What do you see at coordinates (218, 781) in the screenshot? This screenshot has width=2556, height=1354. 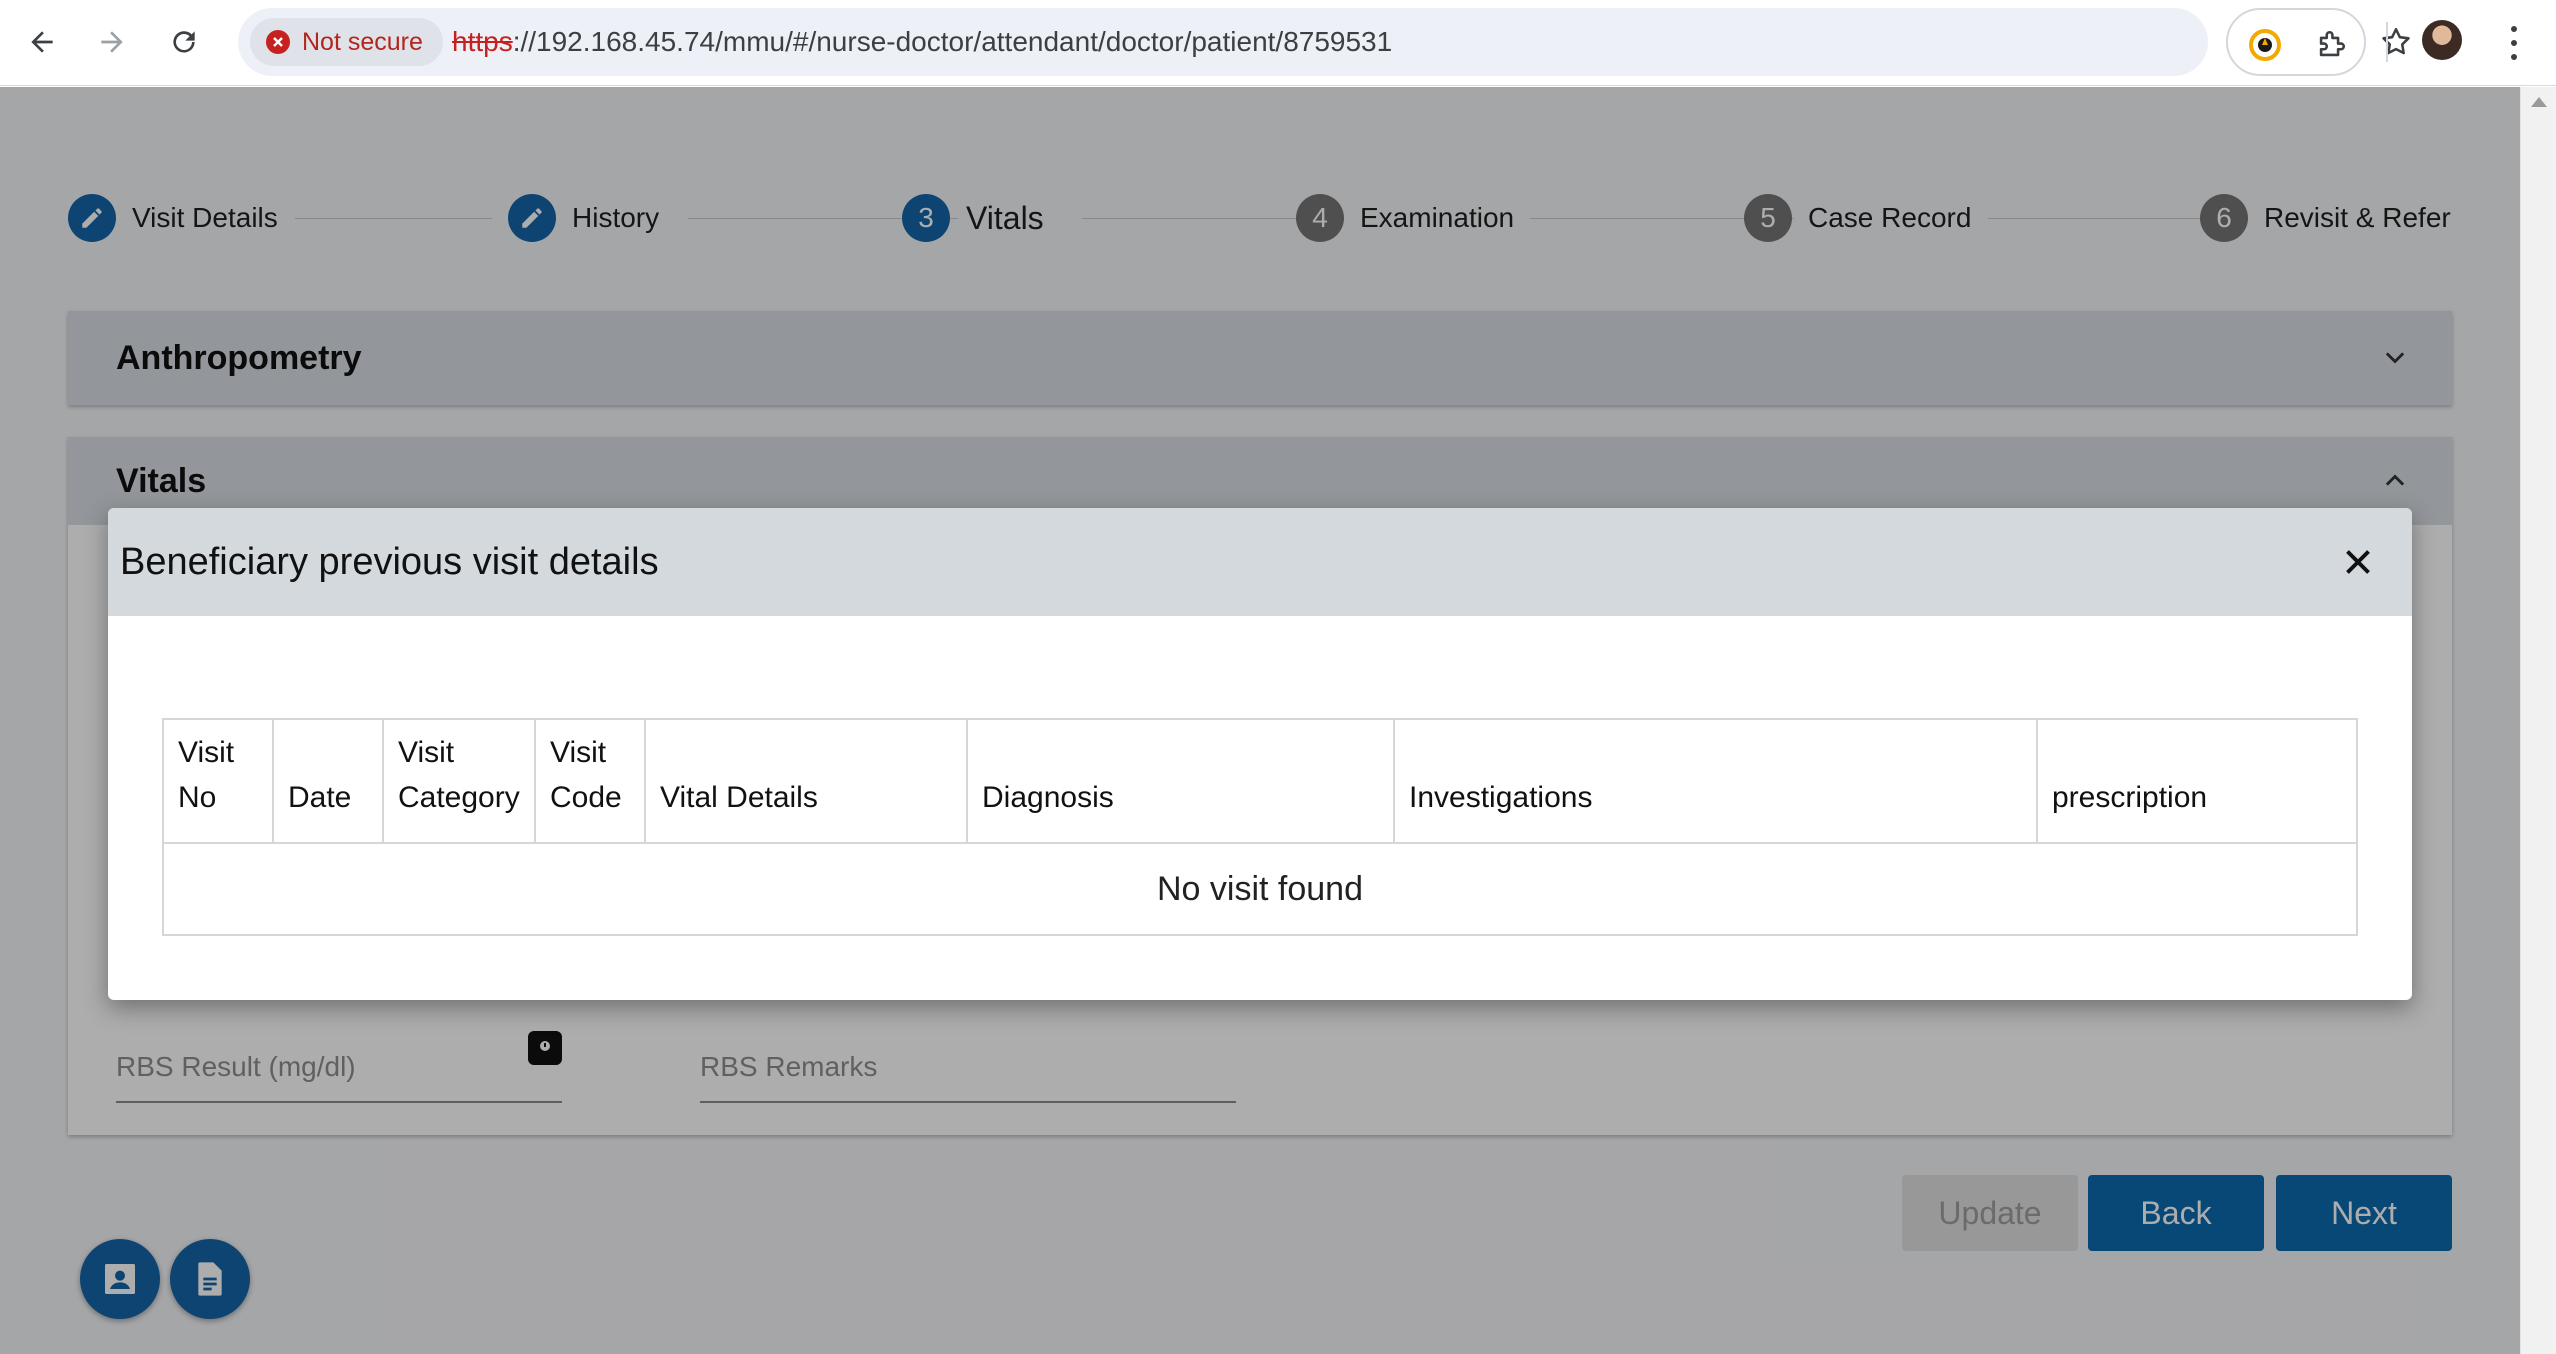 I see `column-header-visit-no: Visit No` at bounding box center [218, 781].